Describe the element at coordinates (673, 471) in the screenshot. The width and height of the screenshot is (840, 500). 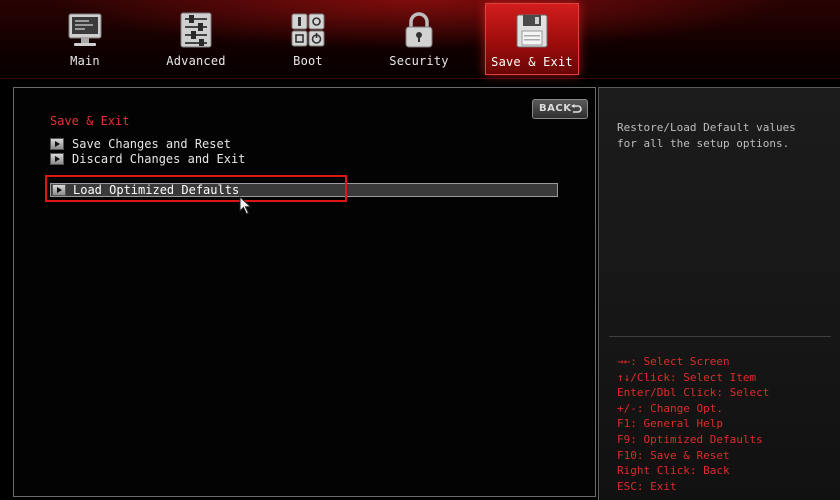
I see `key-hint-back: Right Click: Back` at that location.